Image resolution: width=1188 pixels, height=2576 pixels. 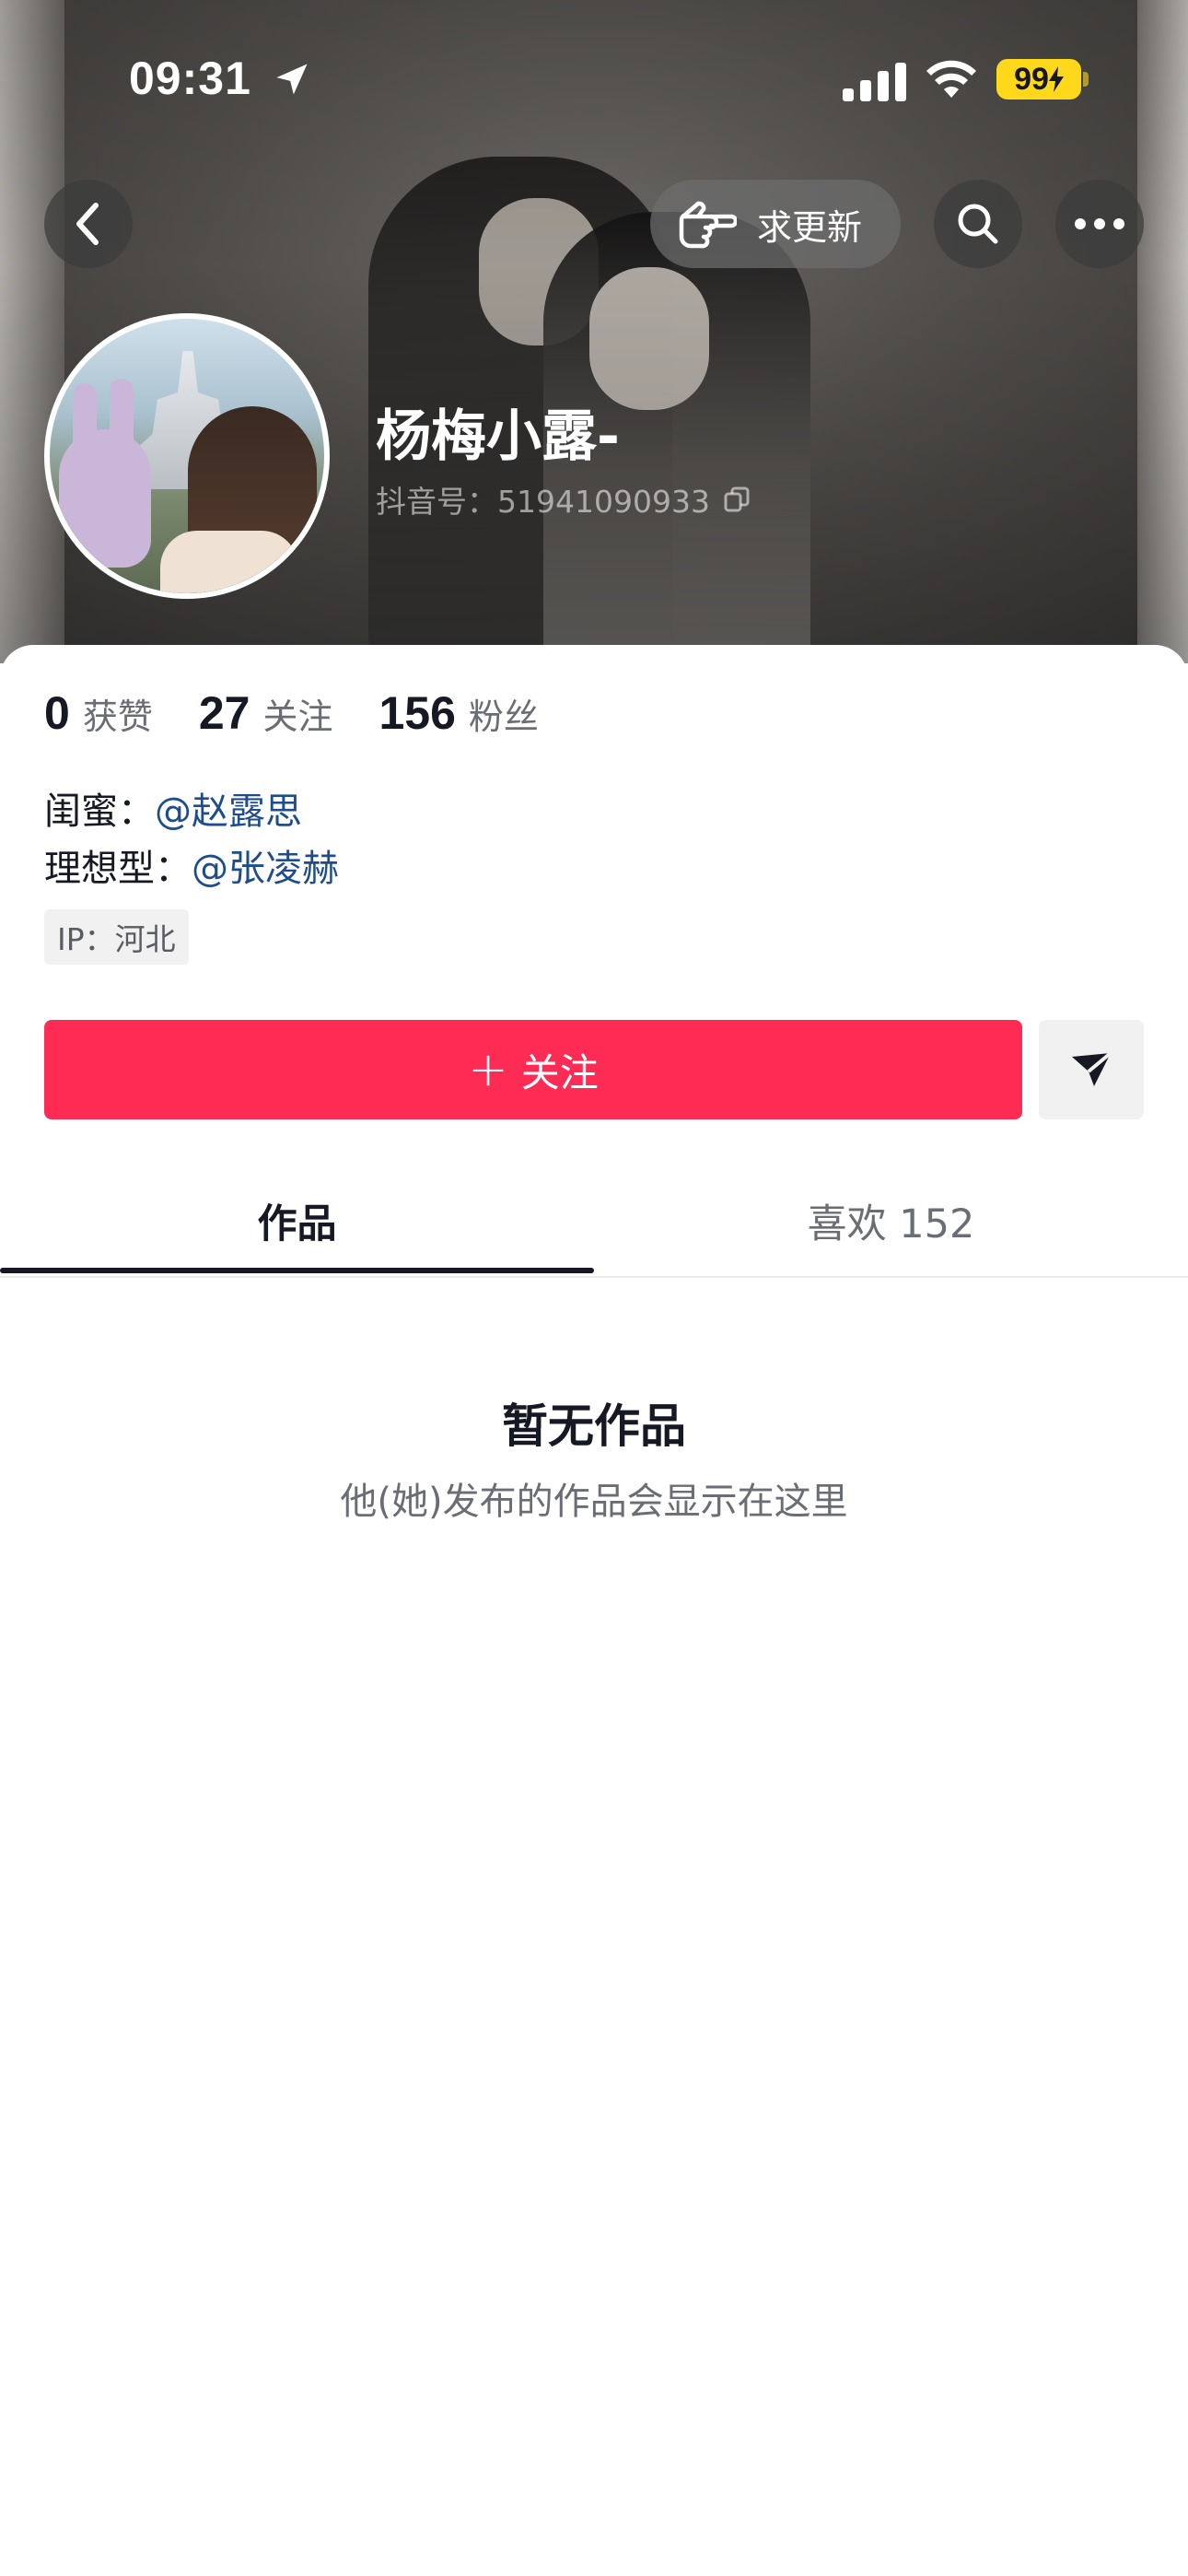 I want to click on stat-label: 关注, so click(x=297, y=717).